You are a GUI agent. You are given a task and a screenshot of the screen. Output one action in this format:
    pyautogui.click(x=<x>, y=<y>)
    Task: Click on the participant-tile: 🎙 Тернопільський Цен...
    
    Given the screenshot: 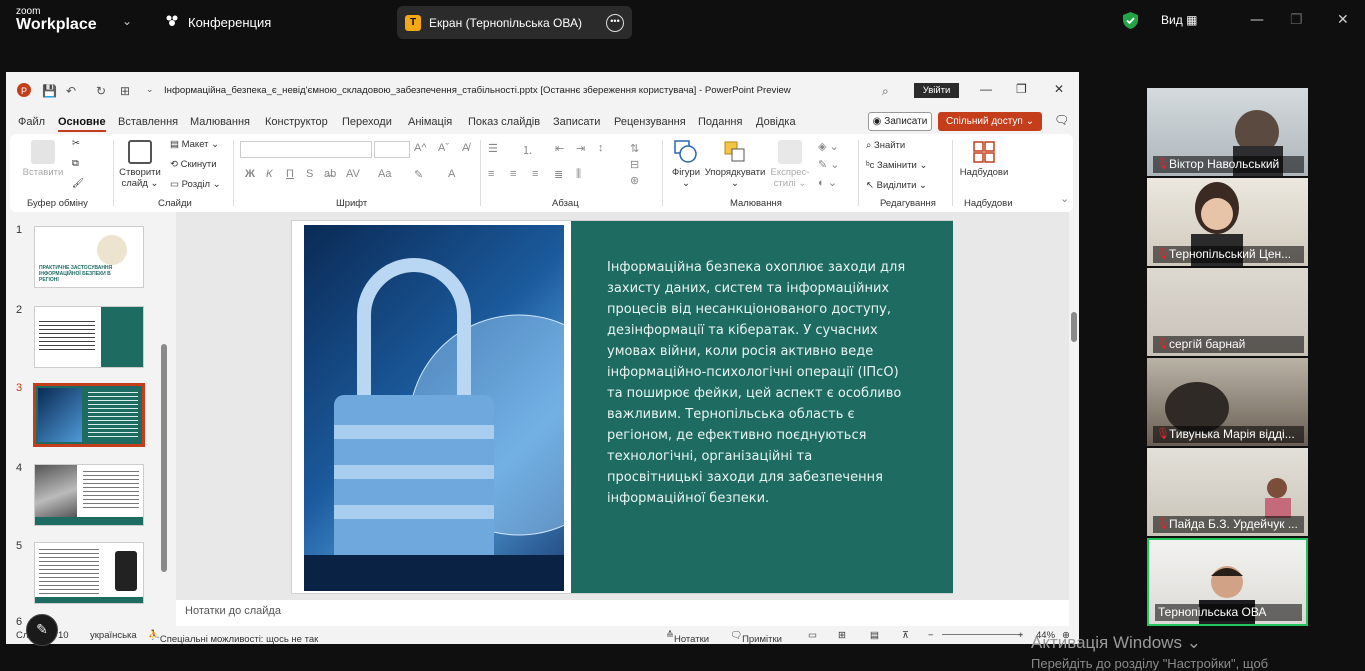 What is the action you would take?
    pyautogui.click(x=1227, y=222)
    